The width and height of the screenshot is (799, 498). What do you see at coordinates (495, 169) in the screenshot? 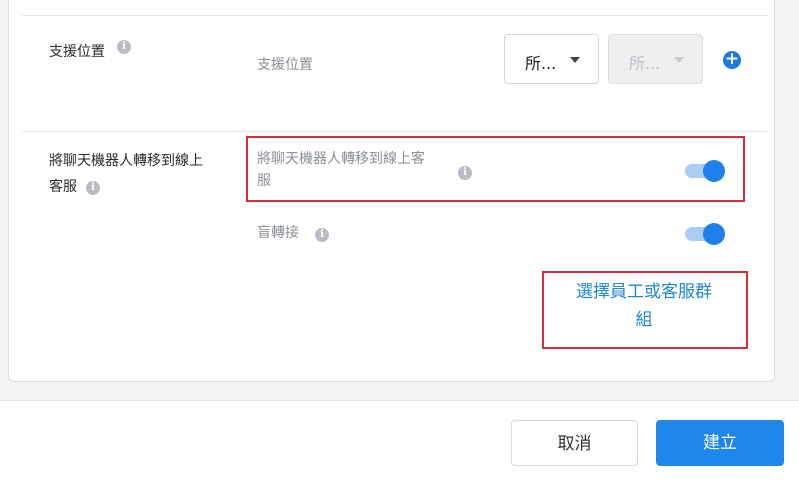
I see `transfer-highlight-box` at bounding box center [495, 169].